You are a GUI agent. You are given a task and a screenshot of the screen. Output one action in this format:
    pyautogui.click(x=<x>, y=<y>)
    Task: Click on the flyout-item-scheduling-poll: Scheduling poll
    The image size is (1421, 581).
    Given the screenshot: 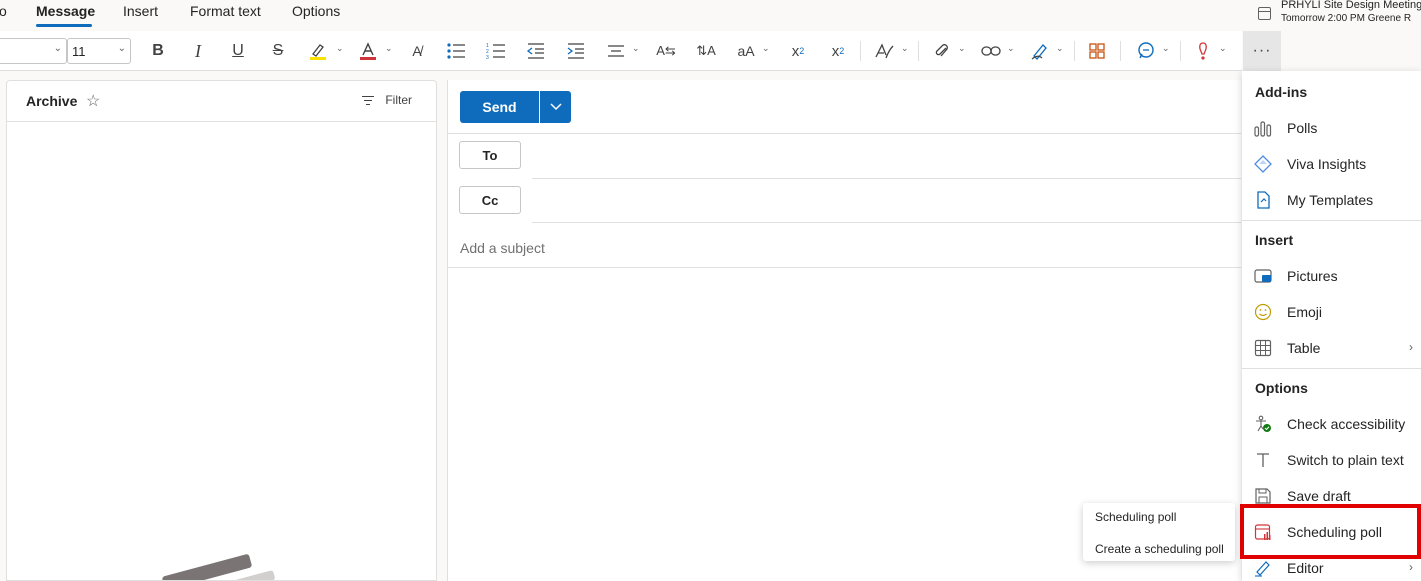 What is the action you would take?
    pyautogui.click(x=1135, y=517)
    